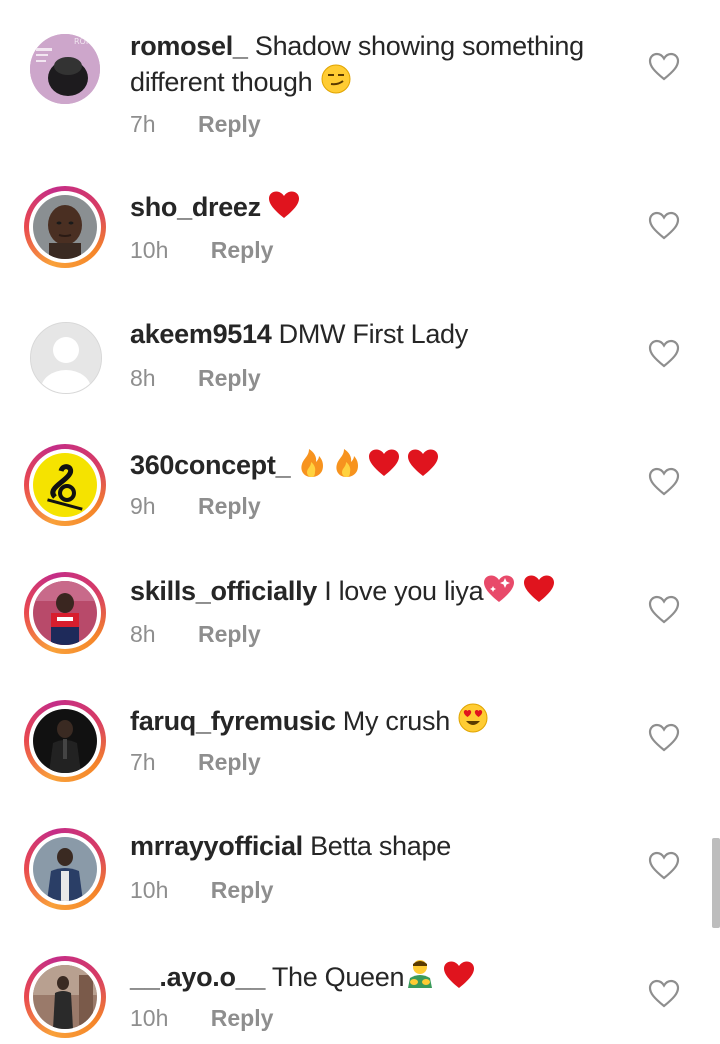  What do you see at coordinates (716, 883) in the screenshot?
I see `scrollbar` at bounding box center [716, 883].